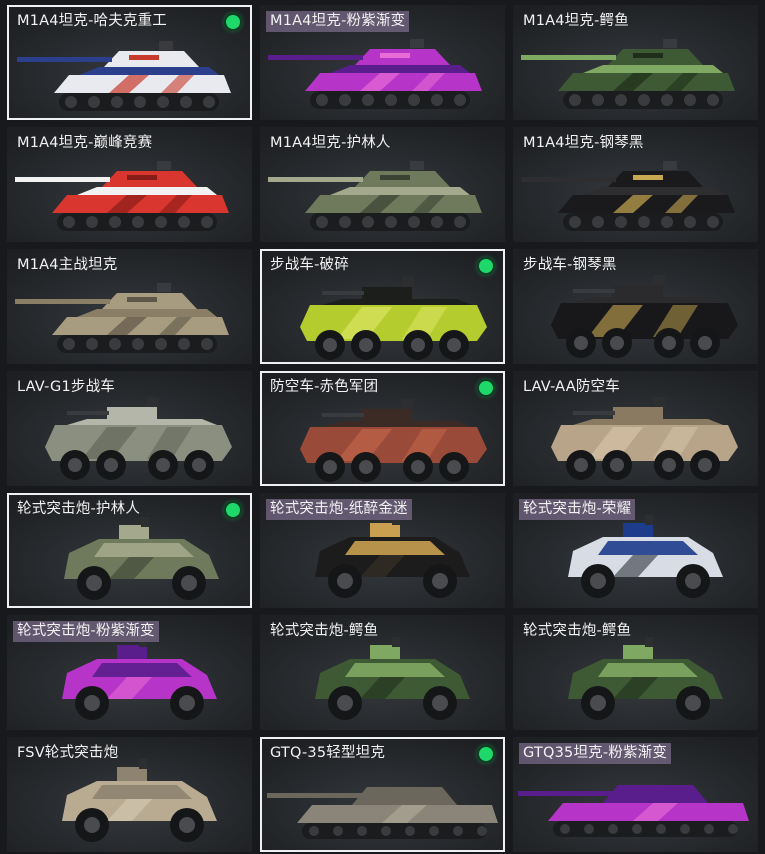  Describe the element at coordinates (595, 753) in the screenshot. I see `vehicle-name-label: GTQ35坦克-粉紫渐变` at that location.